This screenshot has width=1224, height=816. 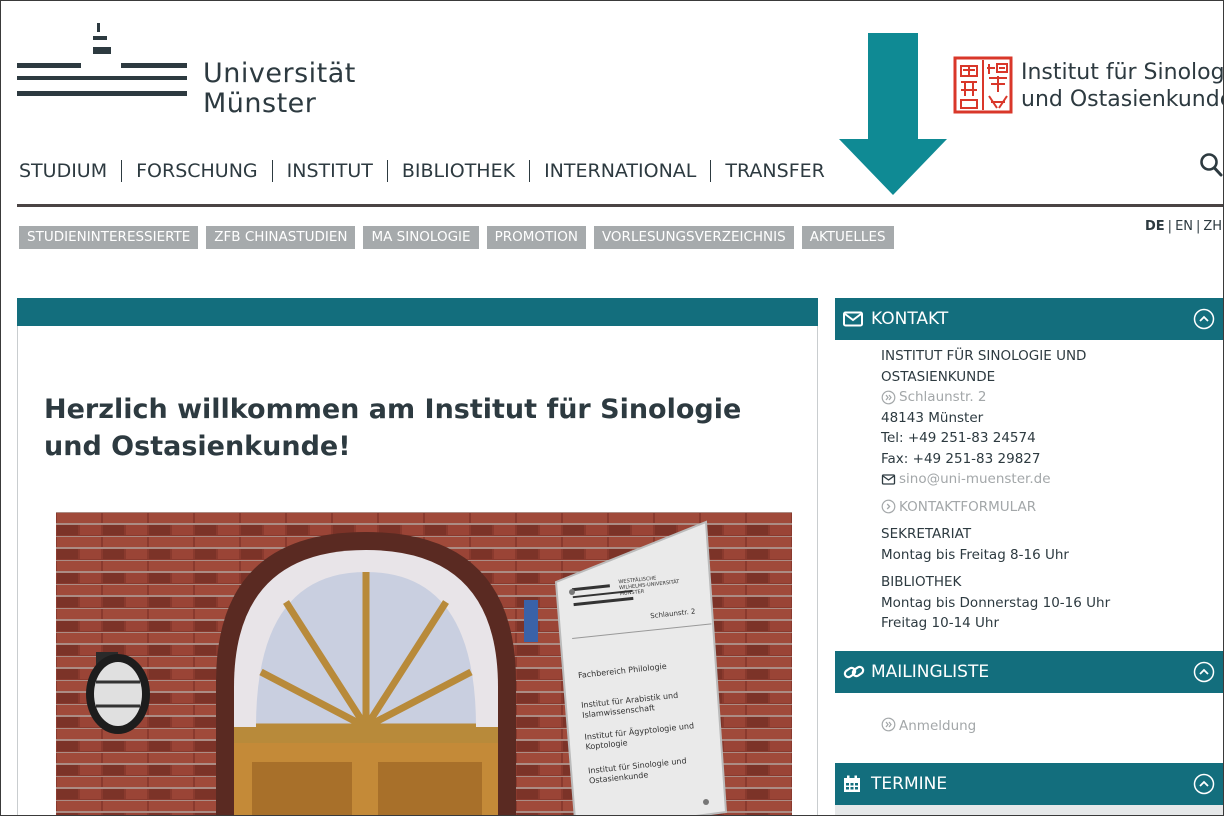 What do you see at coordinates (109, 237) in the screenshot?
I see `subnav-studieninteressierte: STUDIENINTERESSIERTE` at bounding box center [109, 237].